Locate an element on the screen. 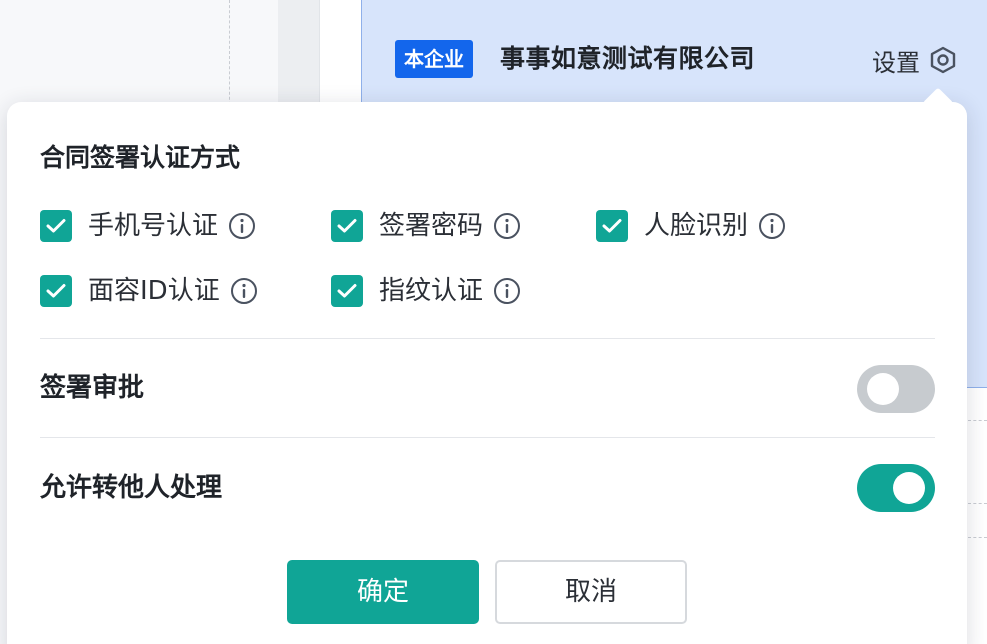  checkbox-face-recognition: 人脸识别 is located at coordinates (691, 226).